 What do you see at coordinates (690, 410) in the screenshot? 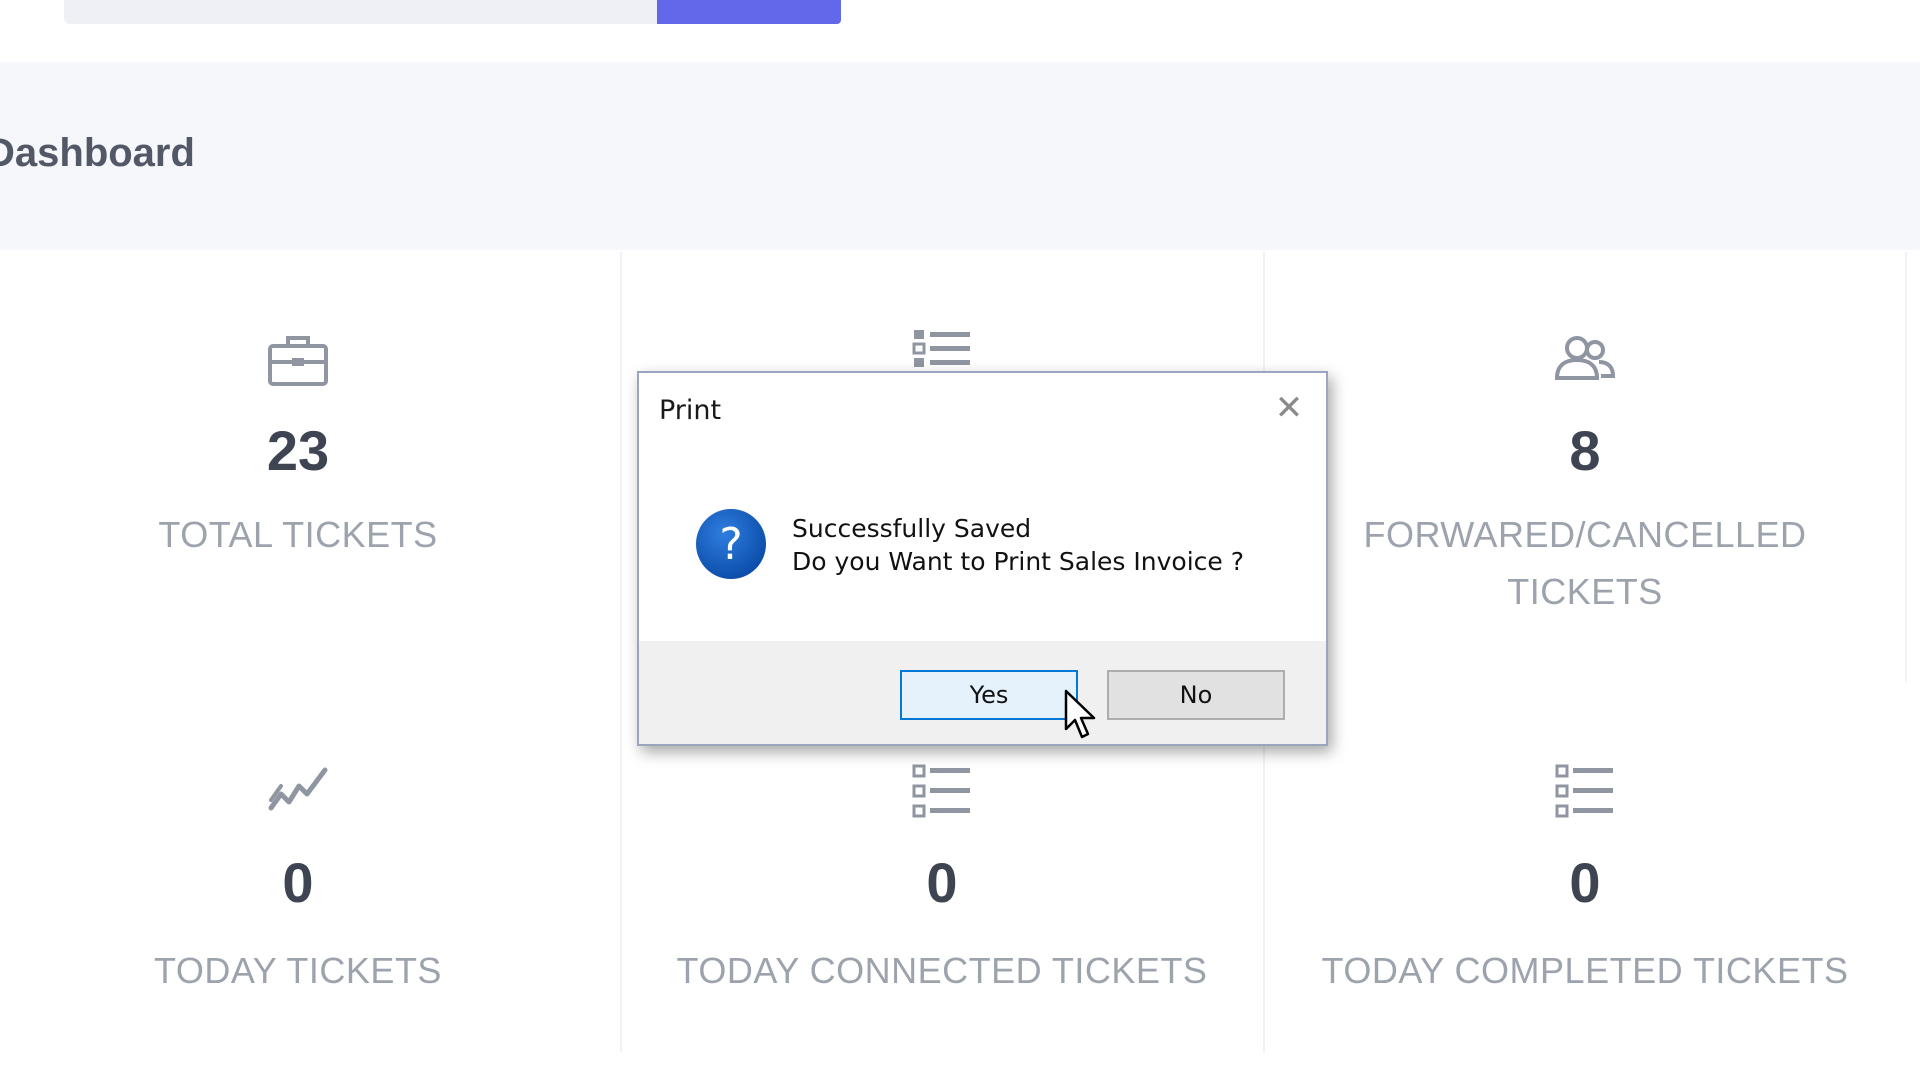
I see `dialog-title: Print` at bounding box center [690, 410].